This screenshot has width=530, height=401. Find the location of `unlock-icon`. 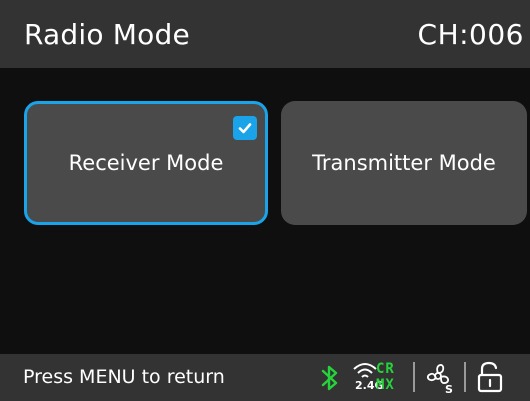

unlock-icon is located at coordinates (490, 377).